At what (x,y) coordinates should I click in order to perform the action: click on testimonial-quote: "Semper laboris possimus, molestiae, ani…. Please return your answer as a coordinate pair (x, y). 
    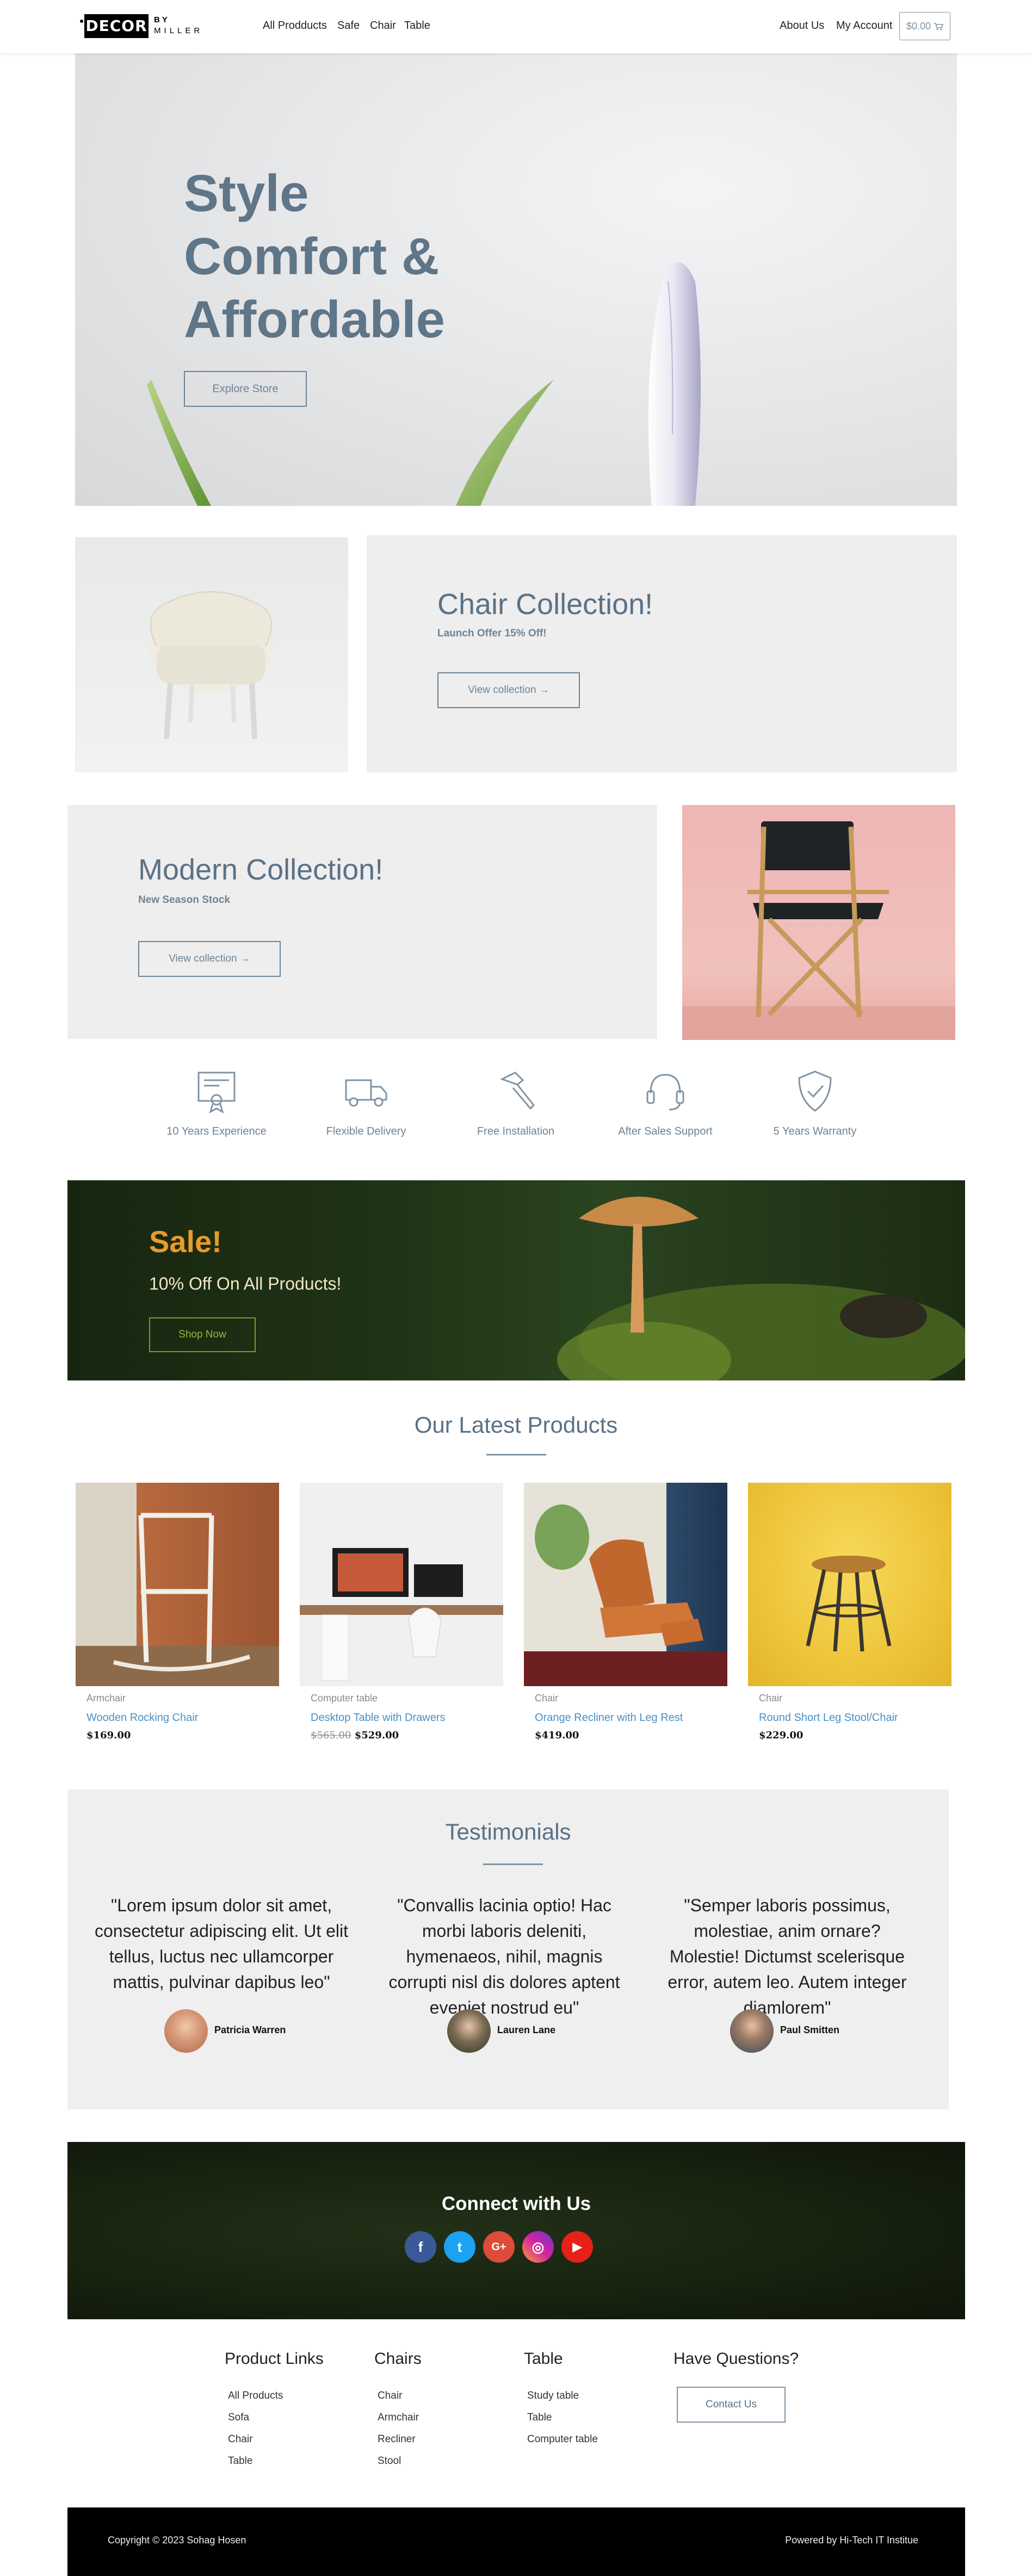
    Looking at the image, I should click on (787, 1957).